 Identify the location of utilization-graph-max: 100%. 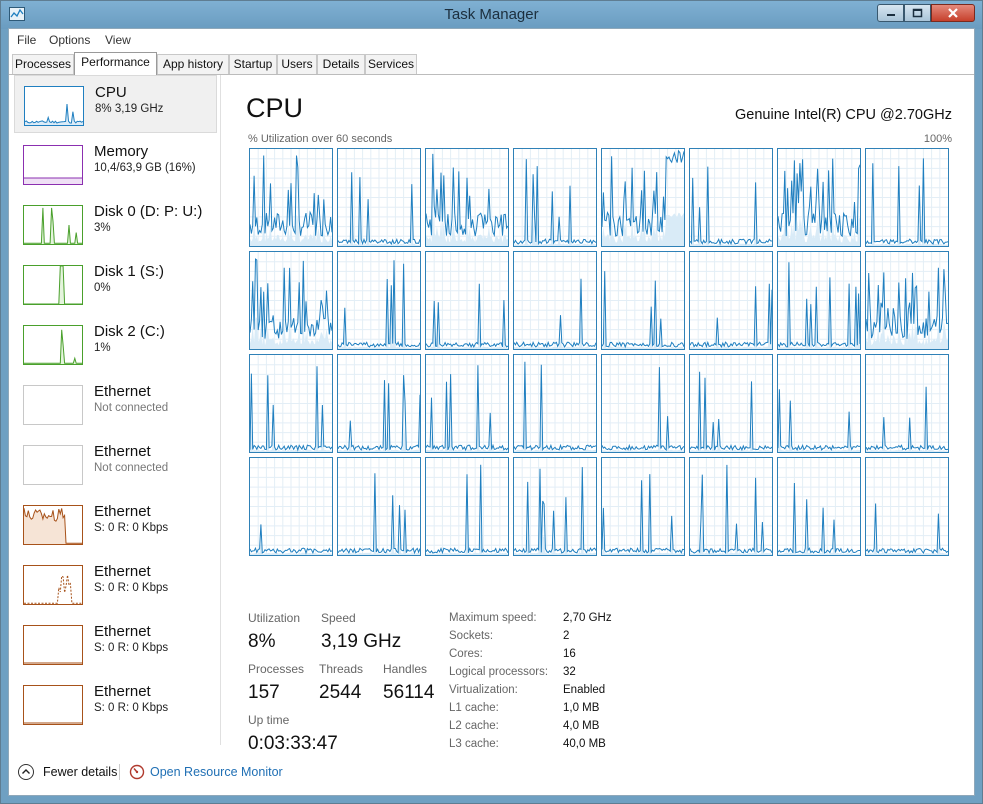
(937, 139).